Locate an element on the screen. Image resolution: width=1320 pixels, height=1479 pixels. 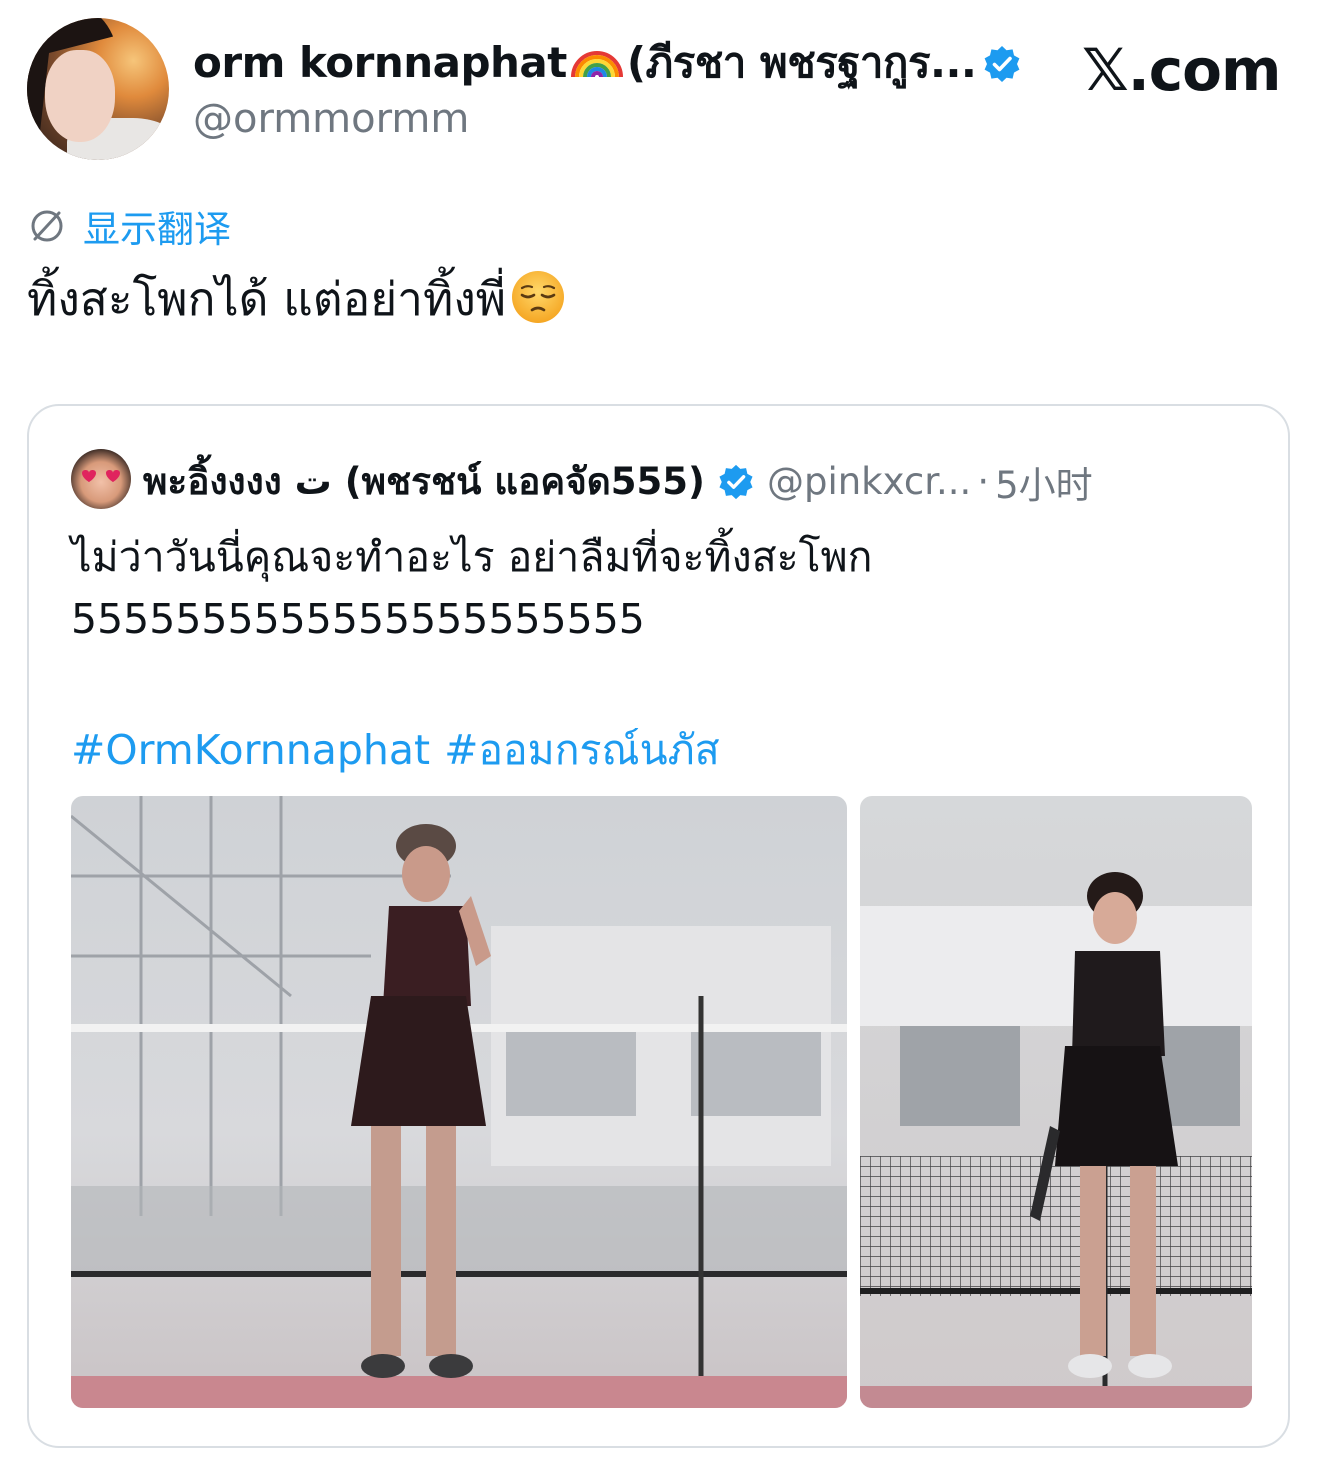
quoted-verified-badge-icon is located at coordinates (736, 481).